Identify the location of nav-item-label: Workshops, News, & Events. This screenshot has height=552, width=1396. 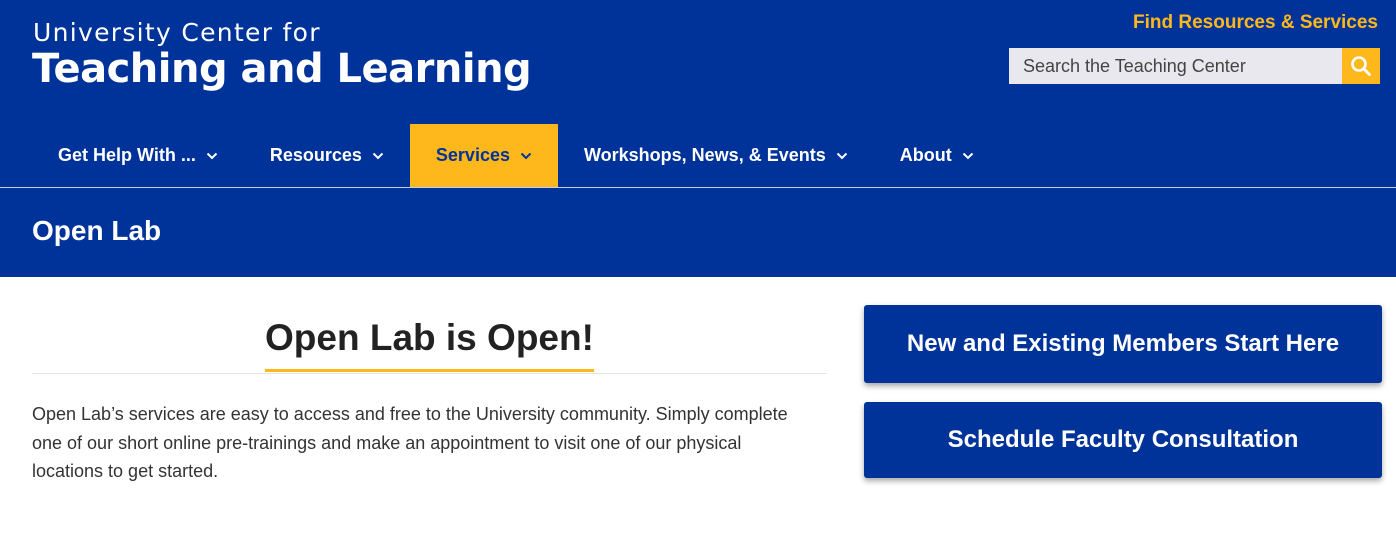
(704, 155).